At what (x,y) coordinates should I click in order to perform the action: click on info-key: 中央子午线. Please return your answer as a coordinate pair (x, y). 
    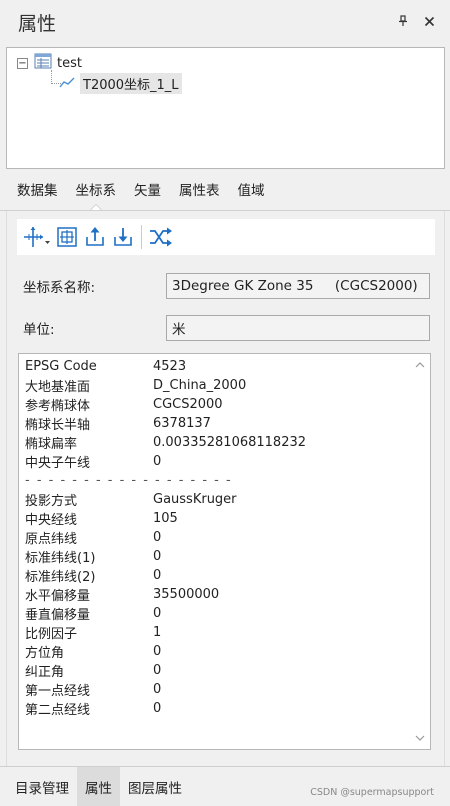
    Looking at the image, I should click on (58, 463).